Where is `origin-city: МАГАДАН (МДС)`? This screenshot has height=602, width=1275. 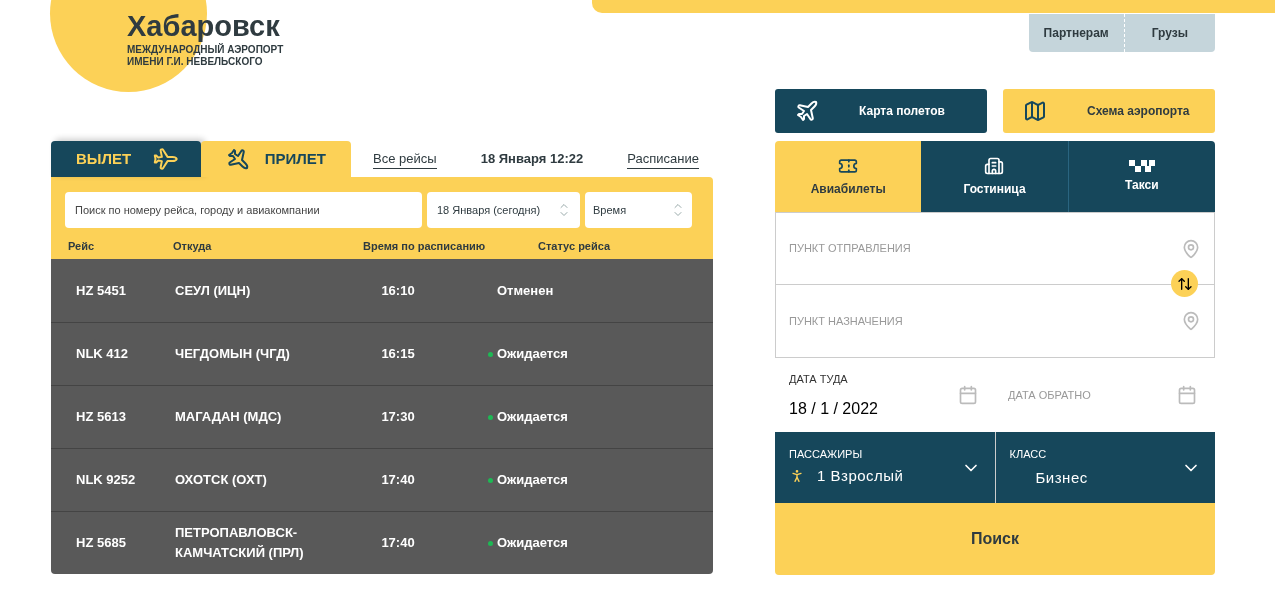 origin-city: МАГАДАН (МДС) is located at coordinates (229, 417).